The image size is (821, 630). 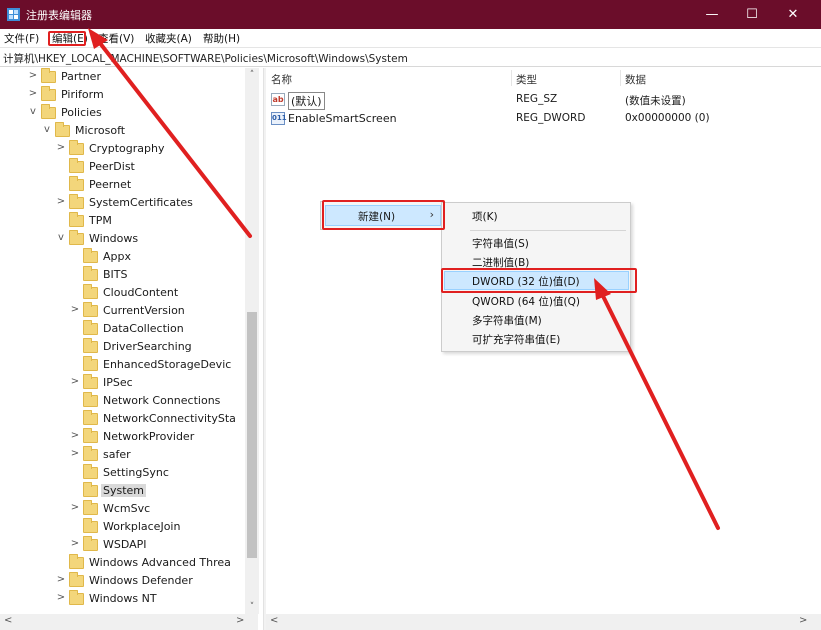 I want to click on minimize-button: —, so click(x=712, y=14).